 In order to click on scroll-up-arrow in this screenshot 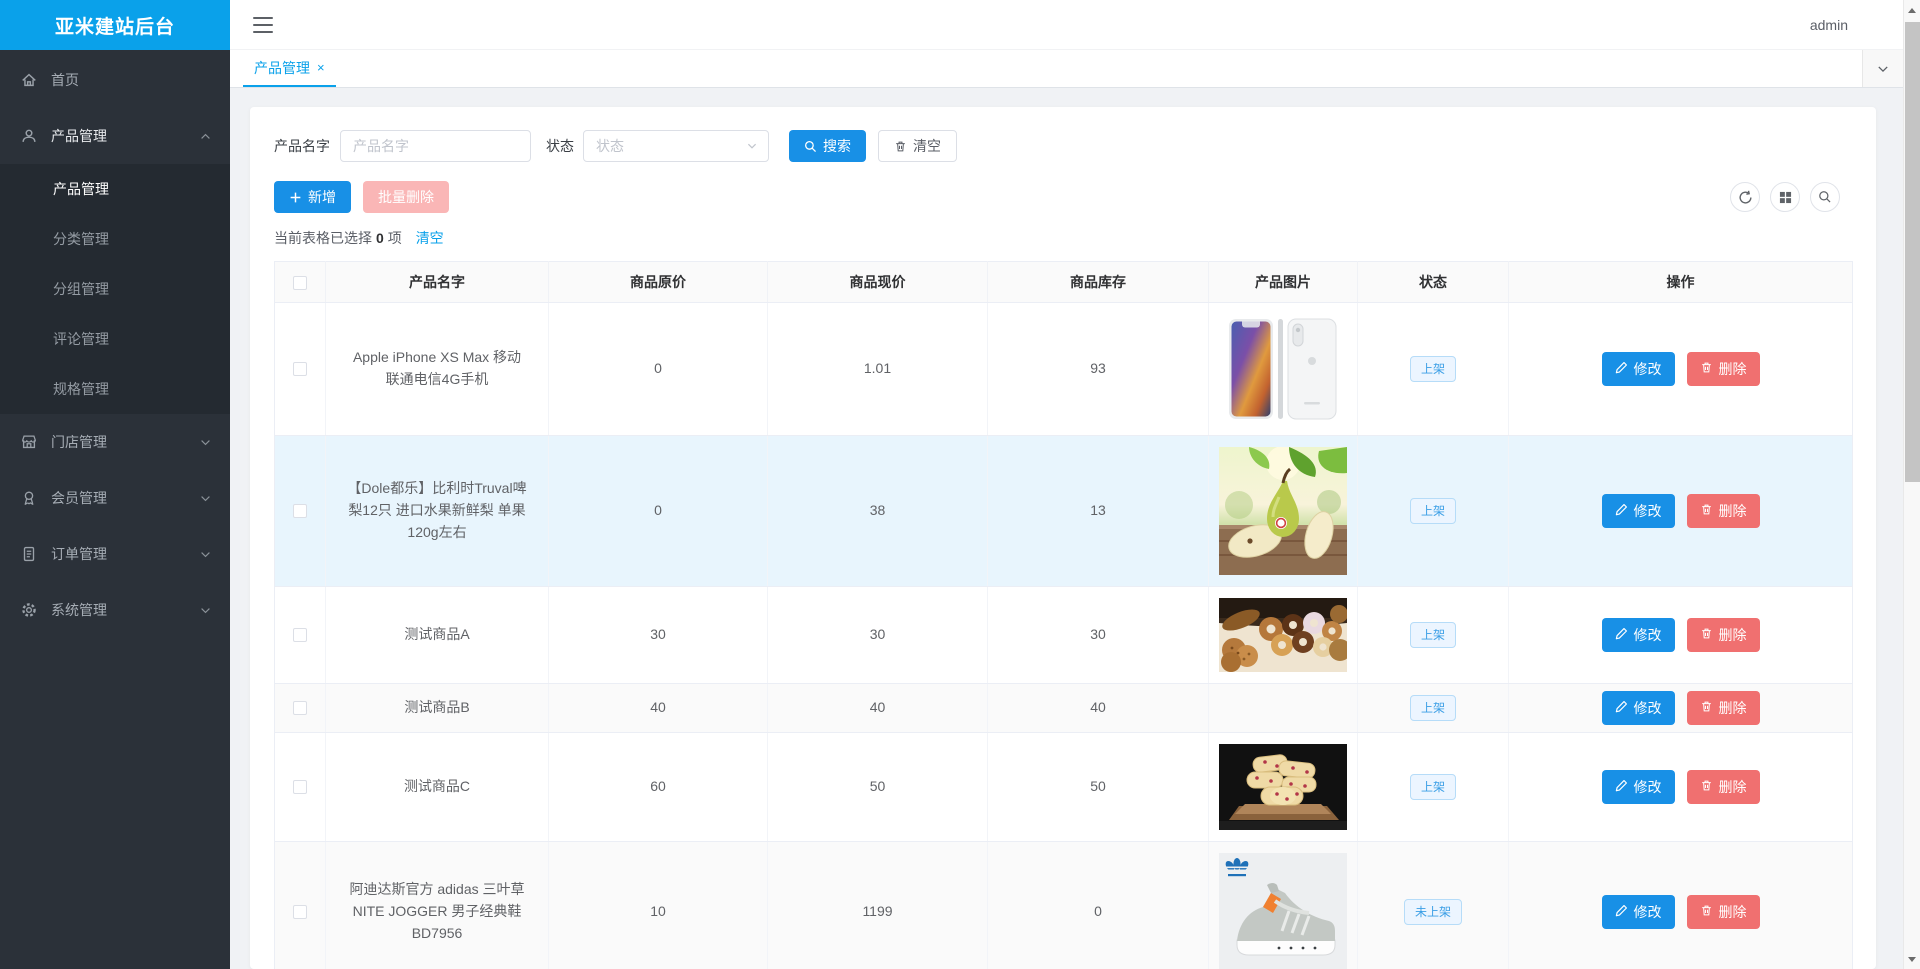, I will do `click(1912, 10)`.